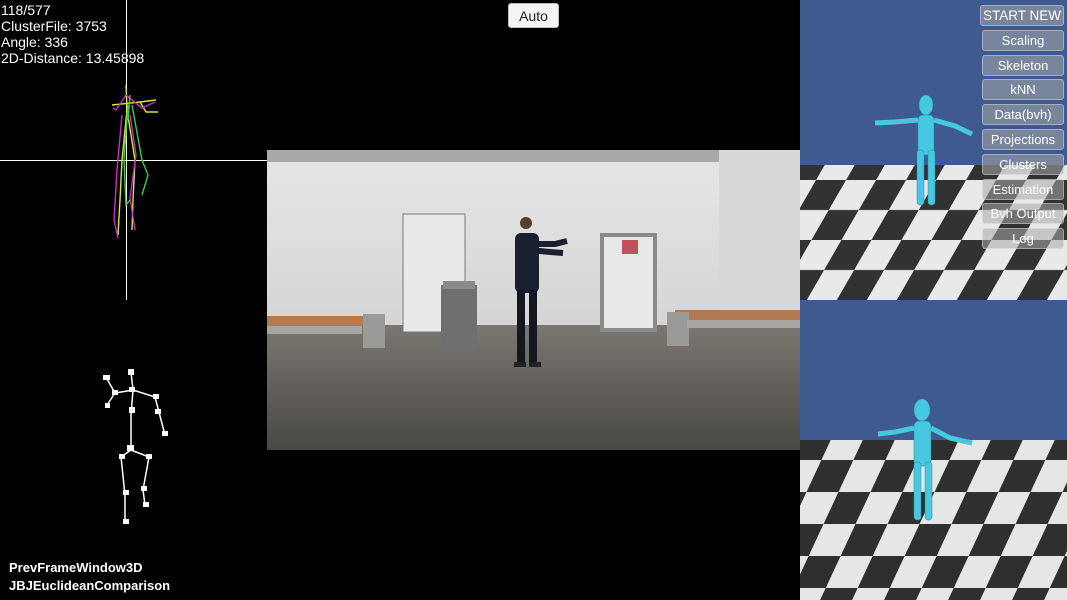  Describe the element at coordinates (1022, 15) in the screenshot. I see `start-new-button: START NEW` at that location.